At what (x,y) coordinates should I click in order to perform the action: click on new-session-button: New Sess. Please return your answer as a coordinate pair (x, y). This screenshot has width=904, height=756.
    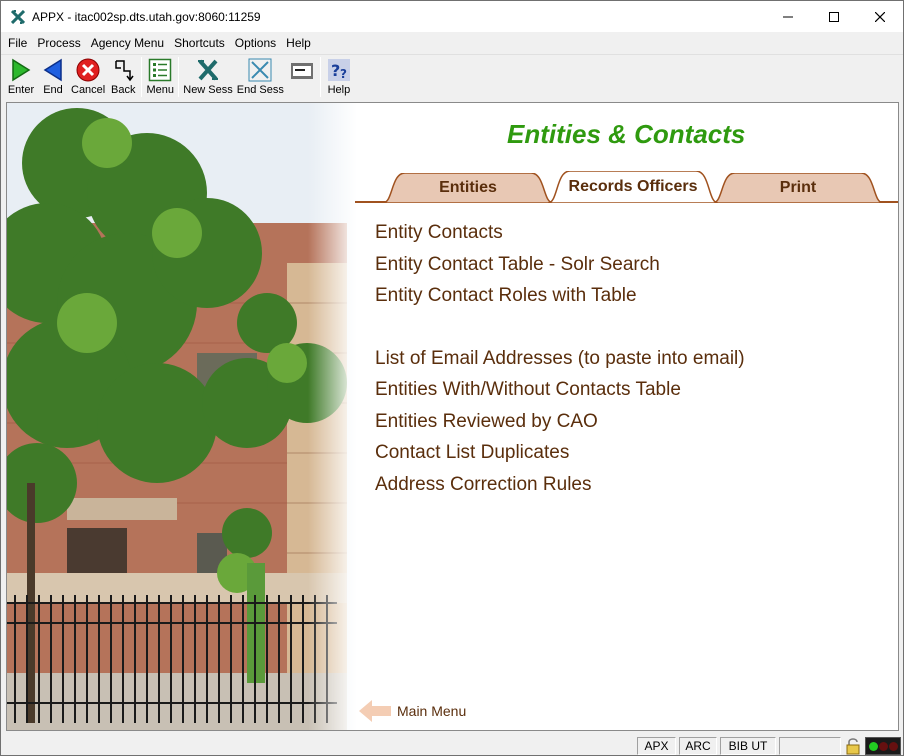
    Looking at the image, I should click on (208, 77).